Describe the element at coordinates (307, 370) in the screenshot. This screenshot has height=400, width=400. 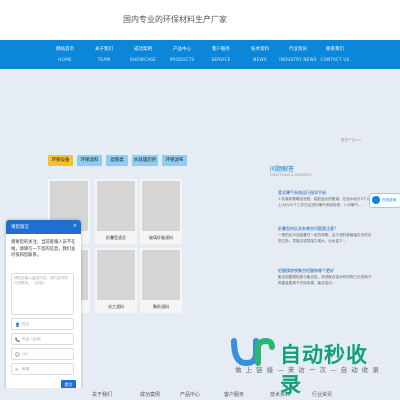
I see `watermark-slogan: 做 上 链 接 — 来 访 一 次 — 自 动 收 录` at that location.